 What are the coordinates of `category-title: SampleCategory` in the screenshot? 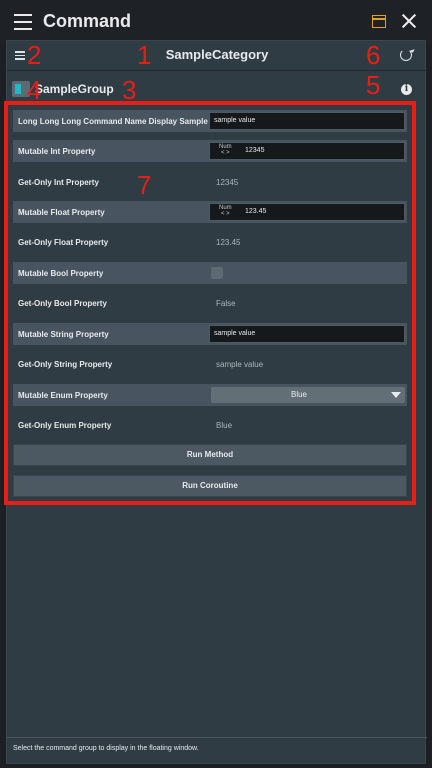 It's located at (217, 54).